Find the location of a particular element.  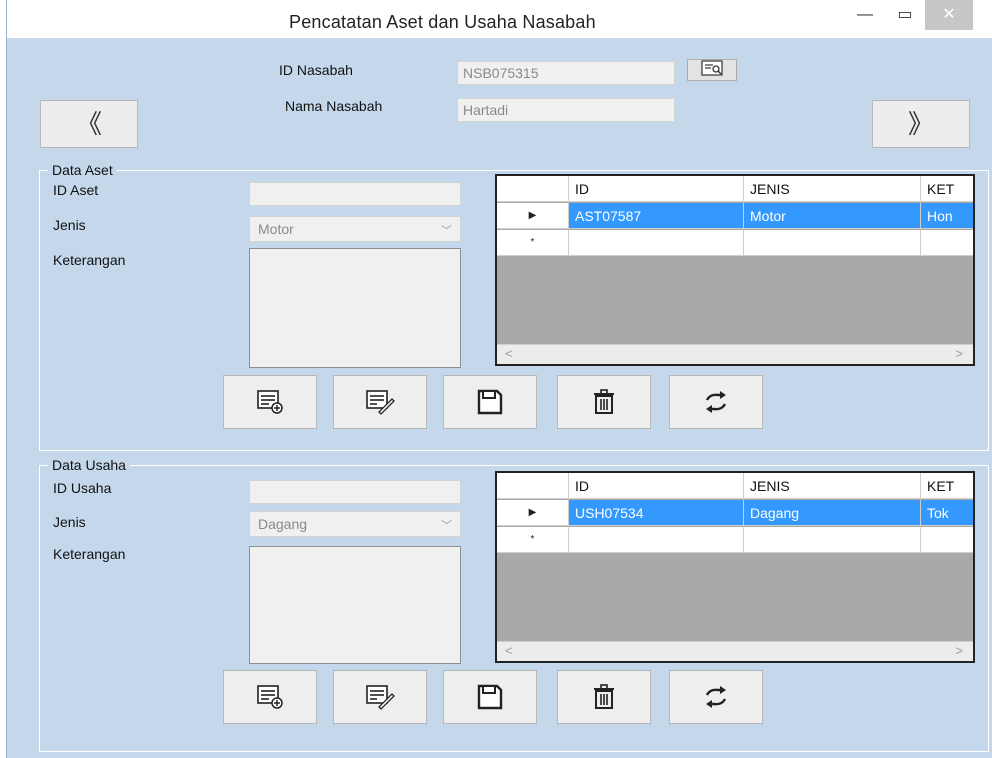

minimize-button: — is located at coordinates (865, 15).